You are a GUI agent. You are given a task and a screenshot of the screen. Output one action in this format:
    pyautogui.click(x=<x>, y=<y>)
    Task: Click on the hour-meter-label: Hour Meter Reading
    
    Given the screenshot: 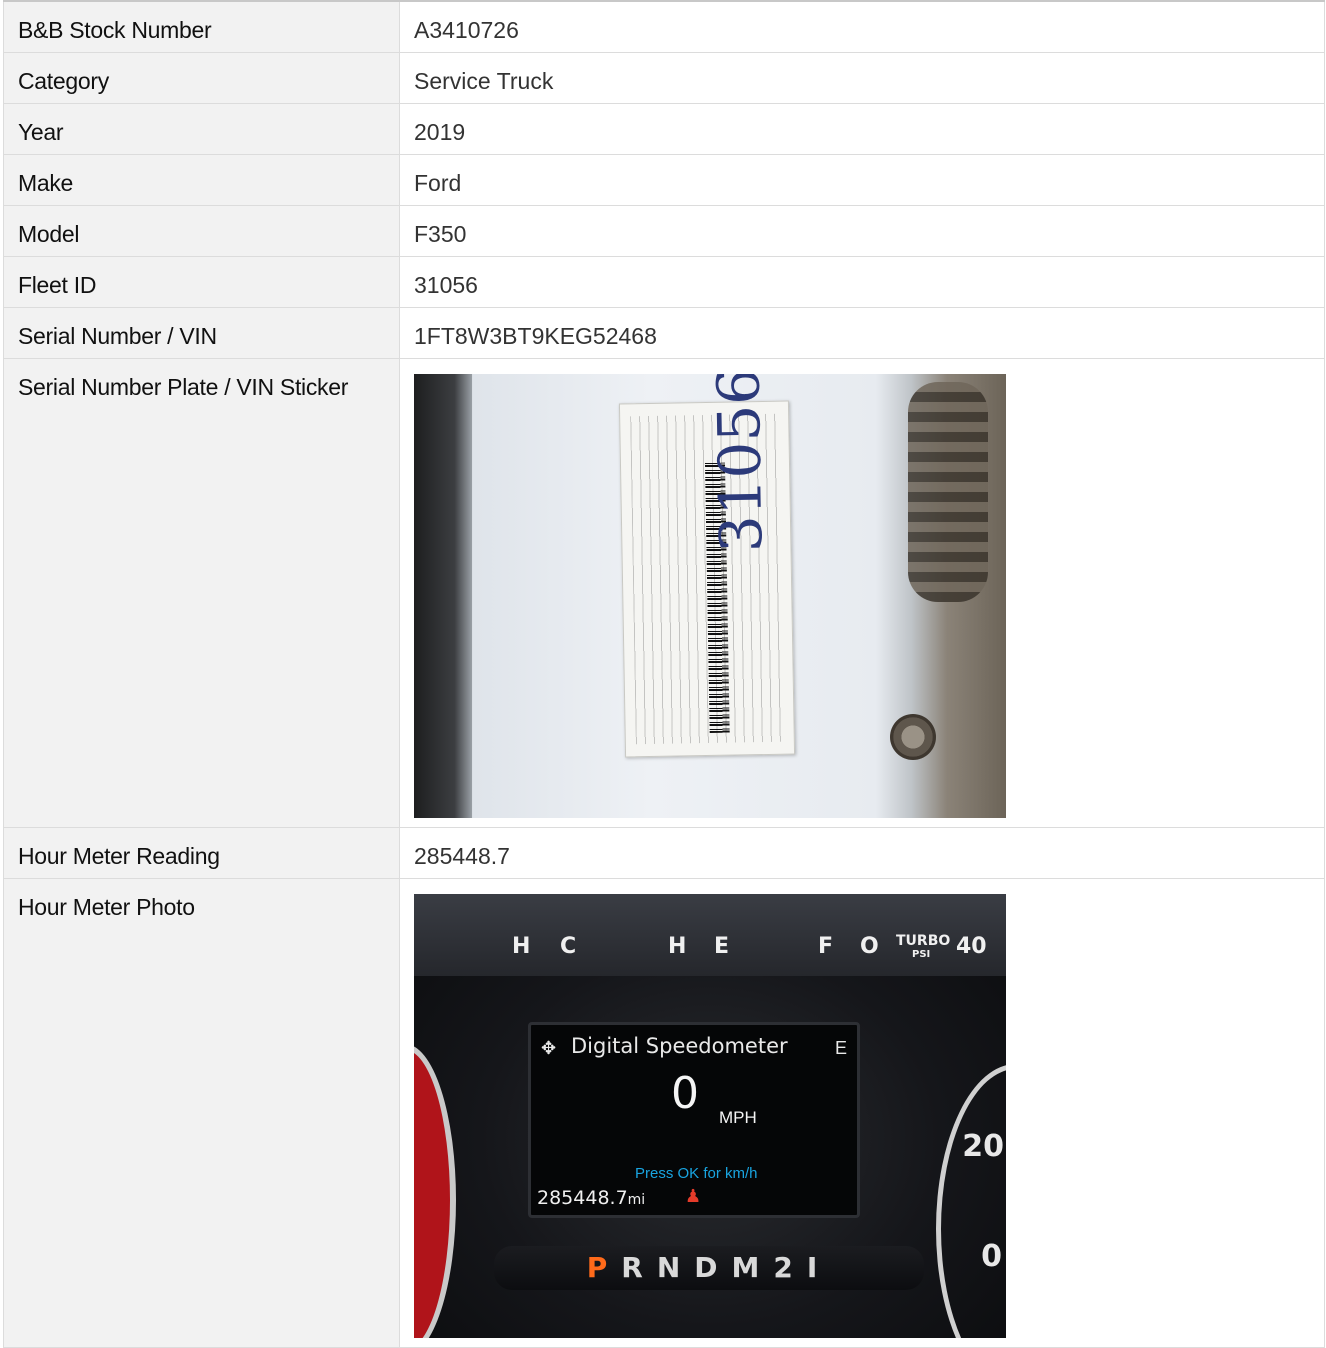 What is the action you would take?
    pyautogui.click(x=201, y=853)
    